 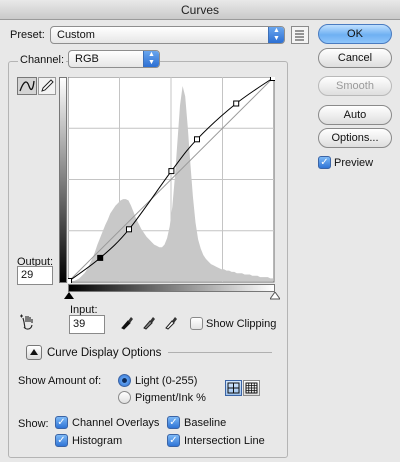 What do you see at coordinates (47, 86) in the screenshot?
I see `pencil-icon` at bounding box center [47, 86].